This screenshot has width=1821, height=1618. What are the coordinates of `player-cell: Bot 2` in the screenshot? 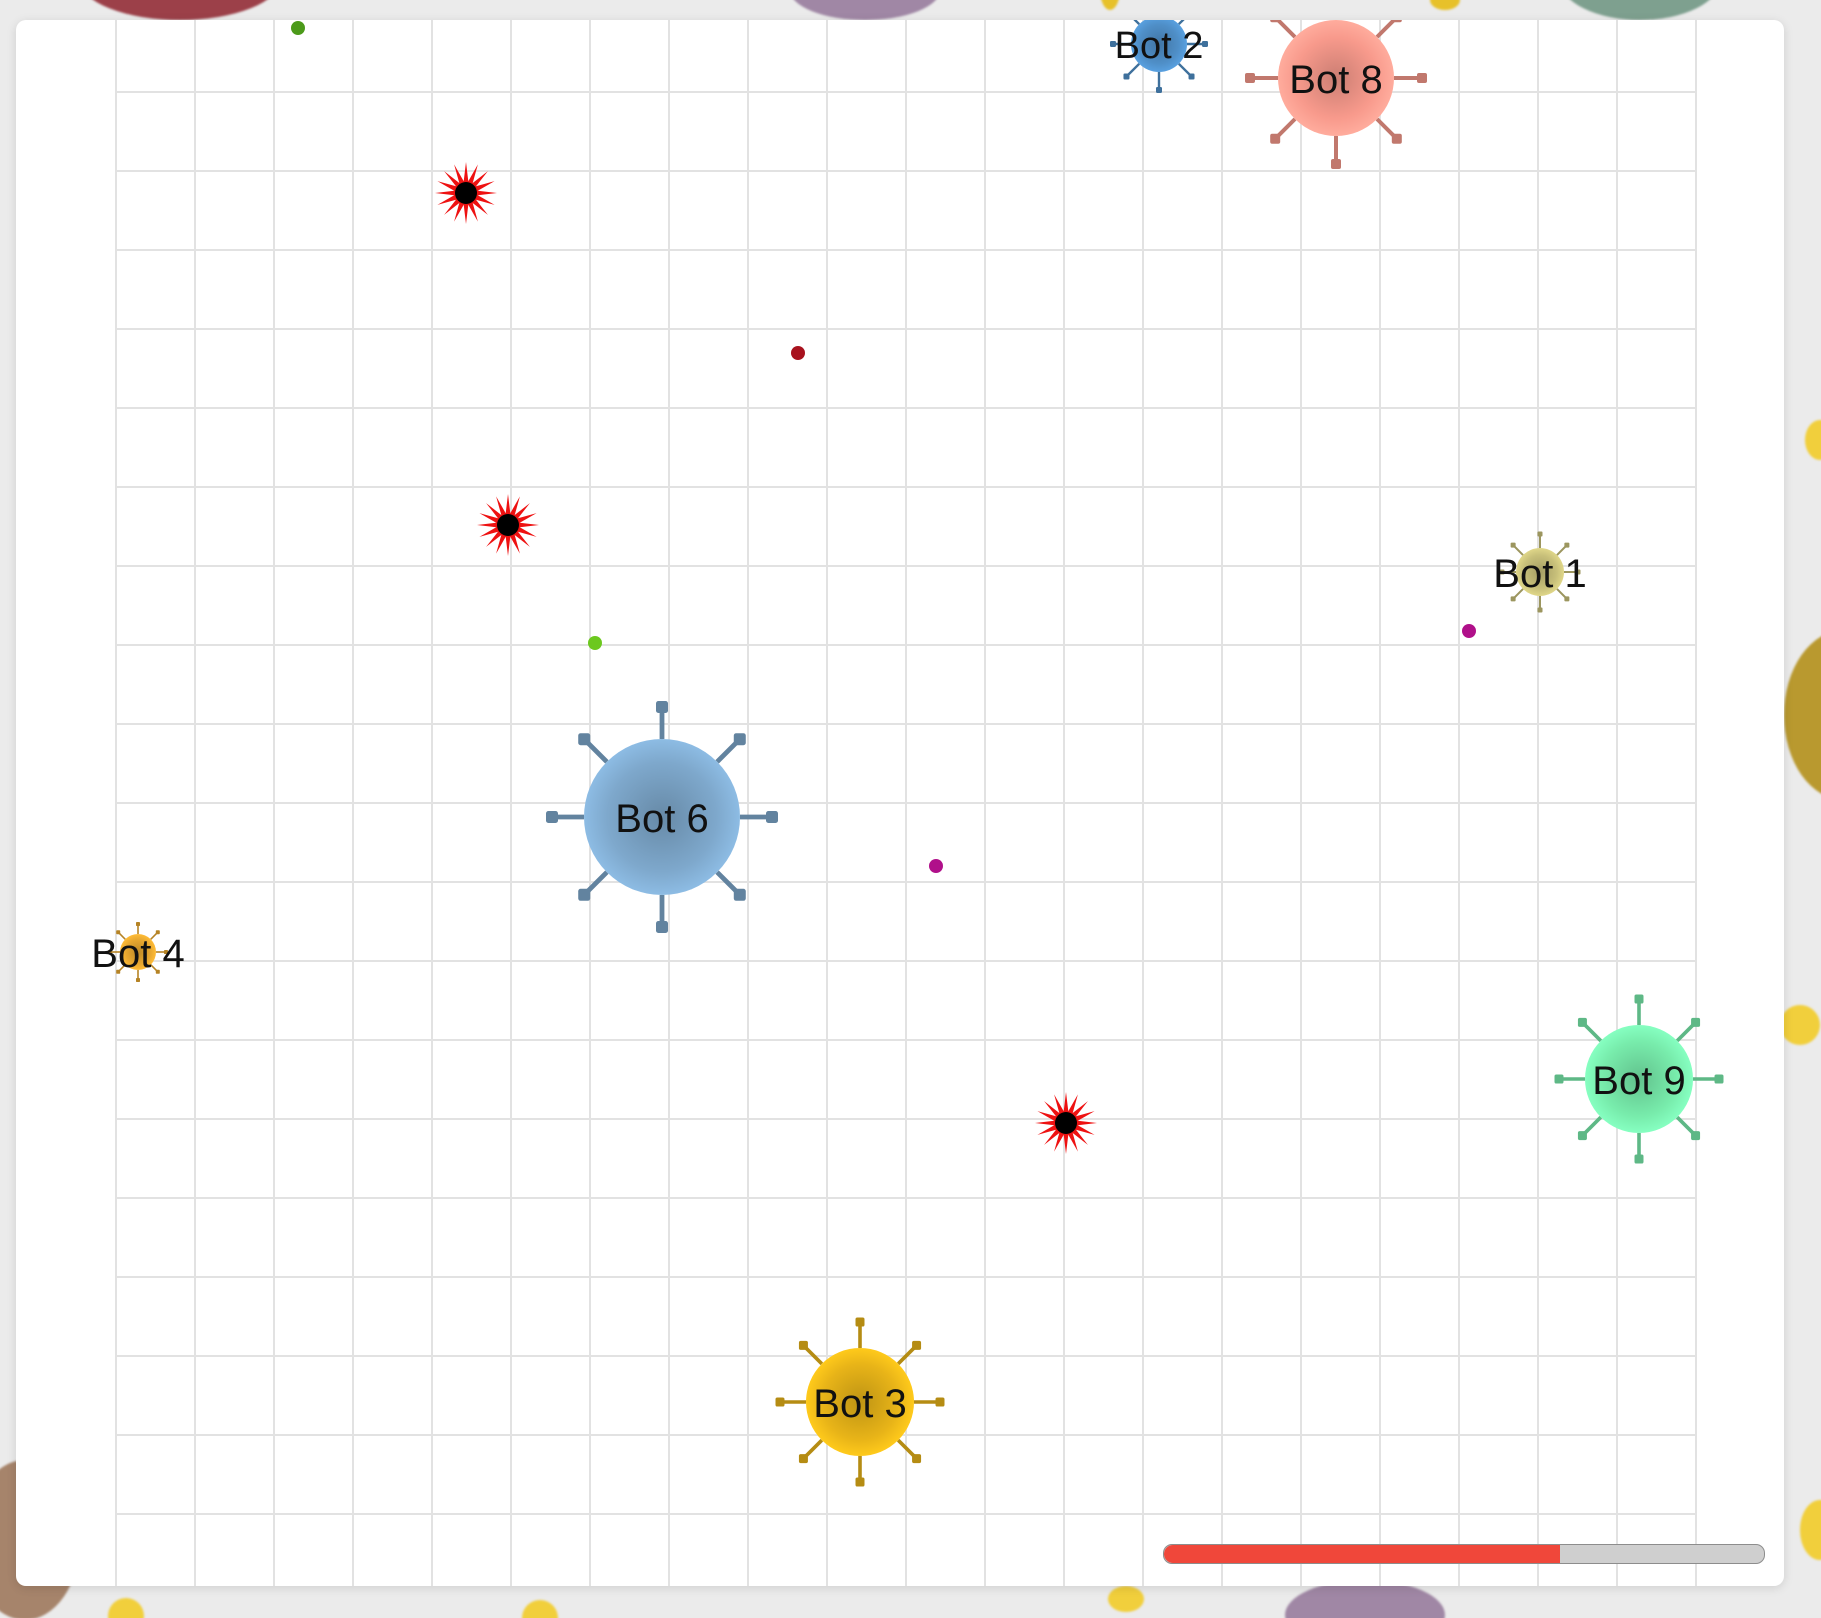 It's located at (1159, 56).